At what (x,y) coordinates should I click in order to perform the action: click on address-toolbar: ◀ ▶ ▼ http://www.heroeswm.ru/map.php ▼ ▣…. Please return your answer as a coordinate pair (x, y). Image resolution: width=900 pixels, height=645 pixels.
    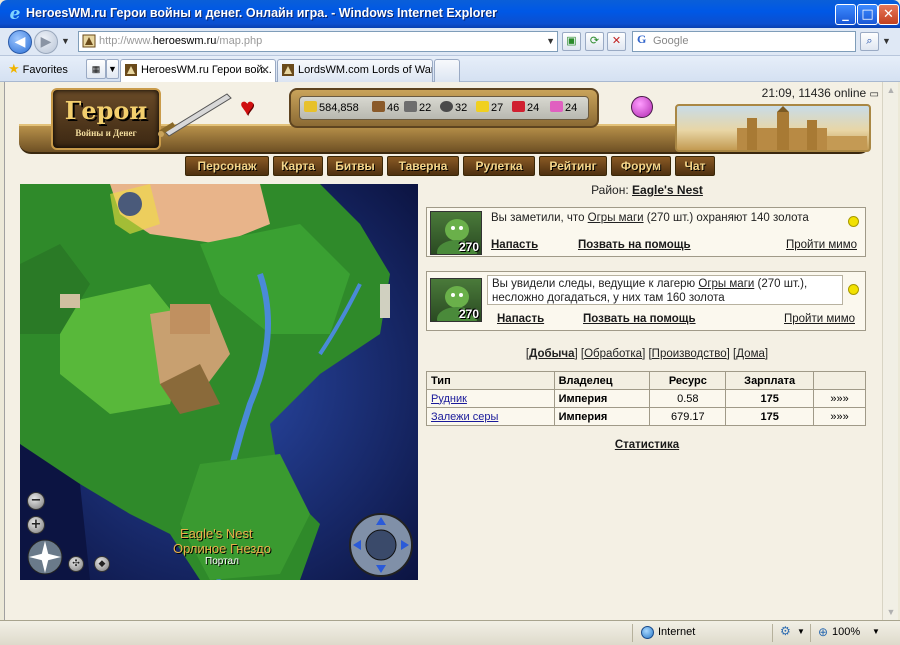
    Looking at the image, I should click on (450, 42).